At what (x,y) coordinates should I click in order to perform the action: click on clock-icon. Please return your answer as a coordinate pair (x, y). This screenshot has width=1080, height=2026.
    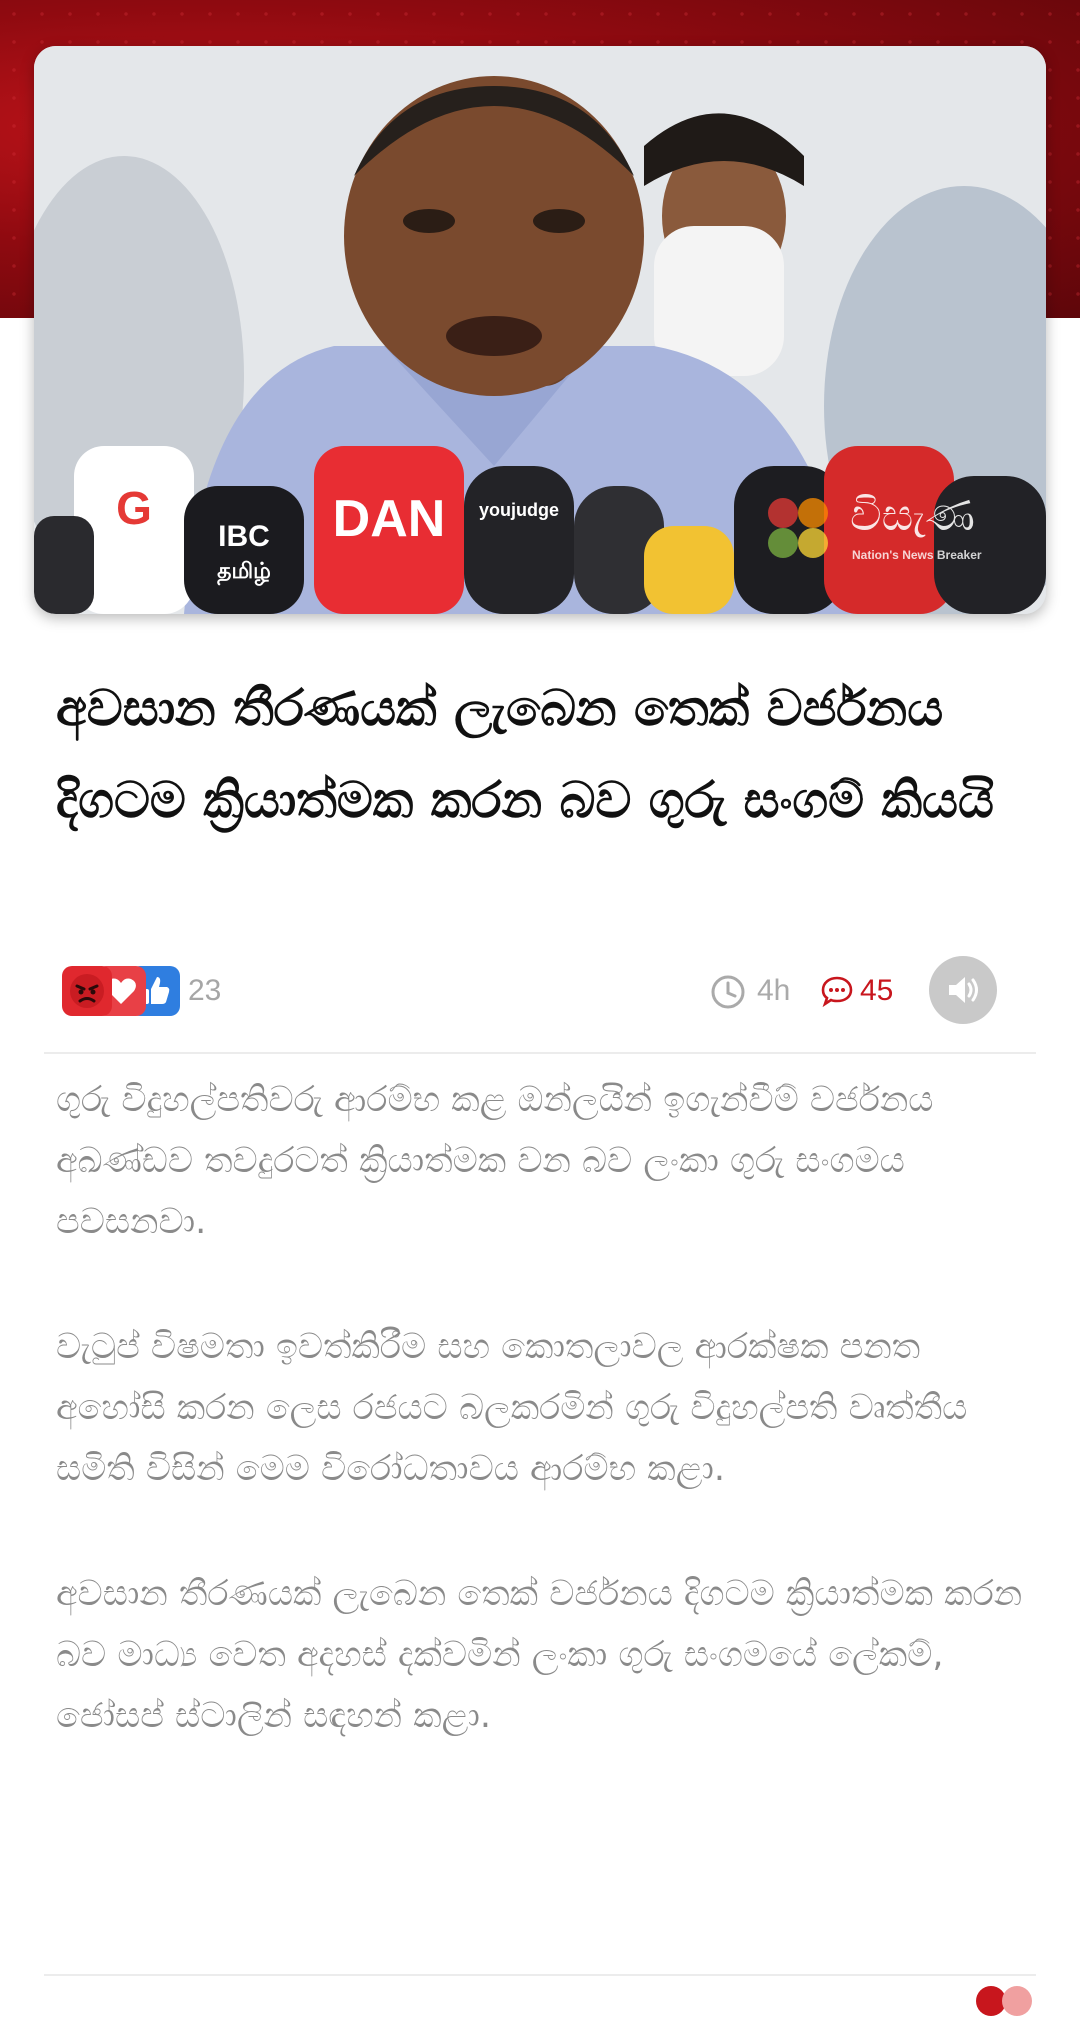
    Looking at the image, I should click on (728, 992).